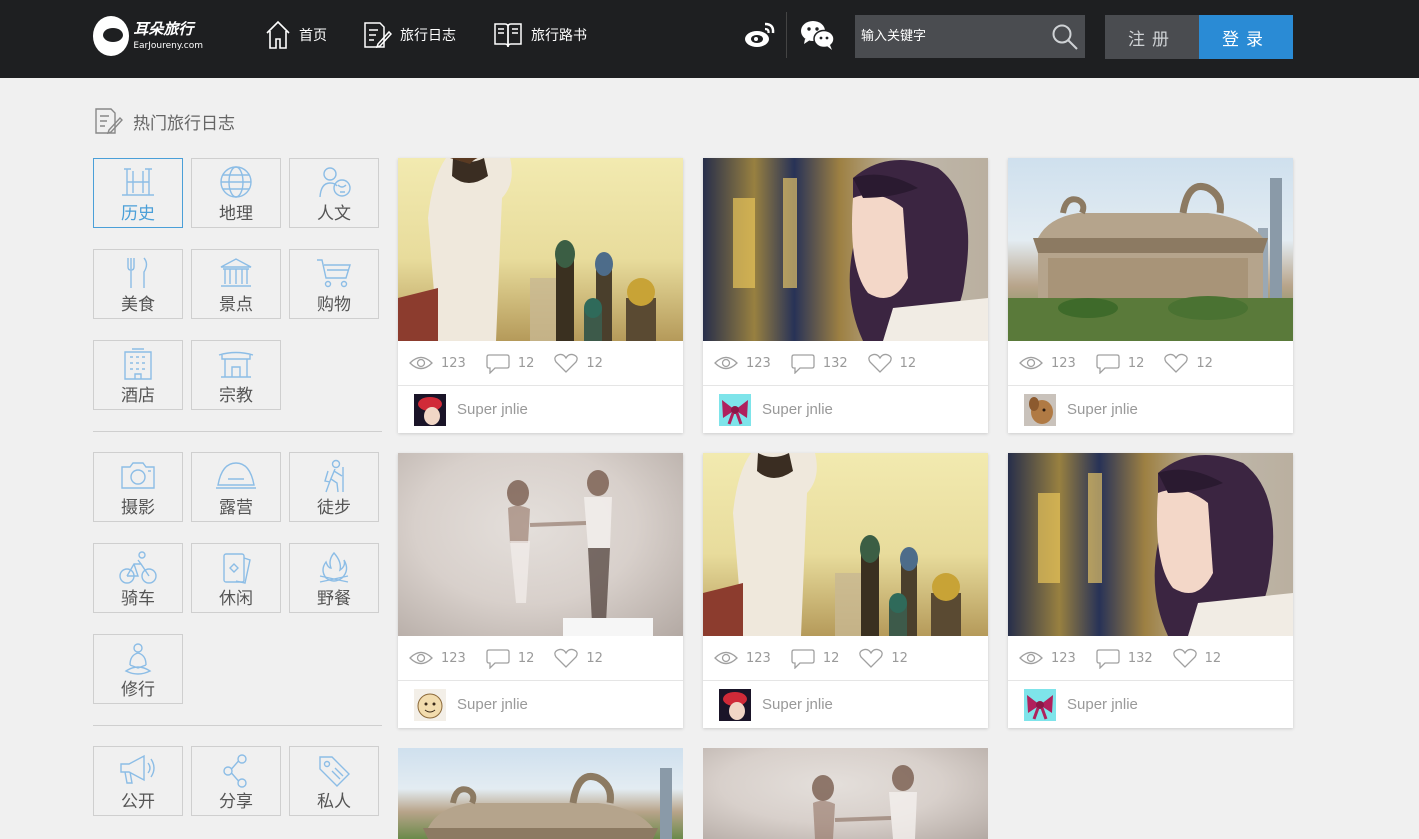 Image resolution: width=1419 pixels, height=839 pixels. I want to click on nav-journal: 旅行日志, so click(409, 35).